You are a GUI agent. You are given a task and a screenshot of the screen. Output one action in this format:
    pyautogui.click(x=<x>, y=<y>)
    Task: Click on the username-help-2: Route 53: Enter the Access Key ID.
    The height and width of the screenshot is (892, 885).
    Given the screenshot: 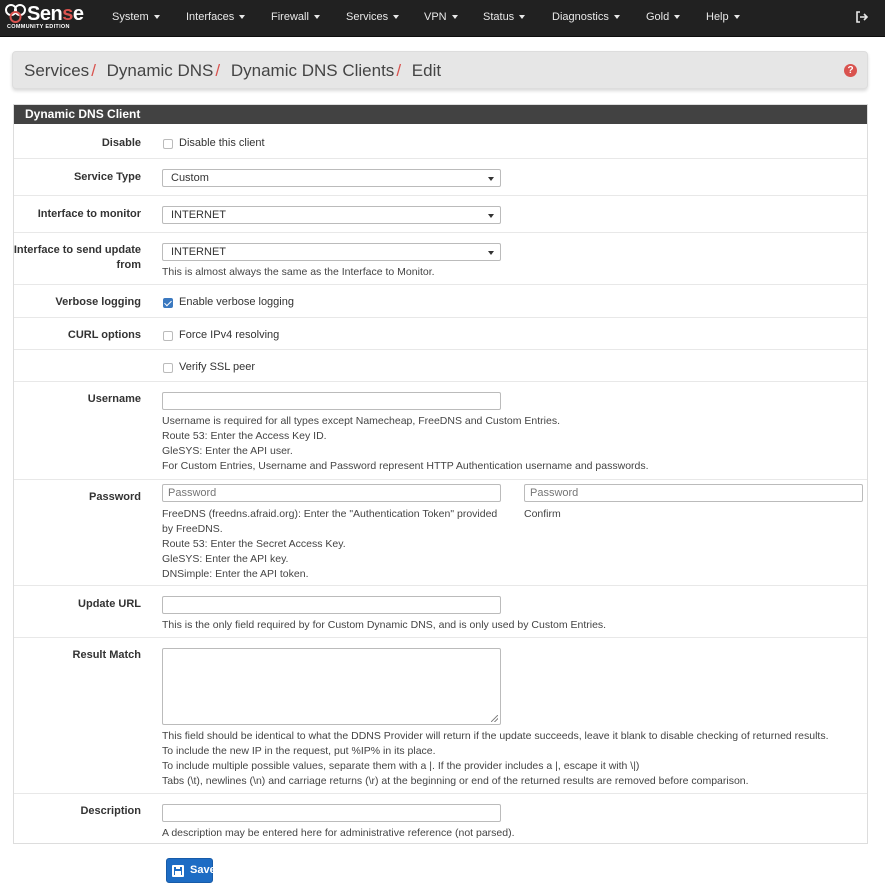 What is the action you would take?
    pyautogui.click(x=244, y=436)
    